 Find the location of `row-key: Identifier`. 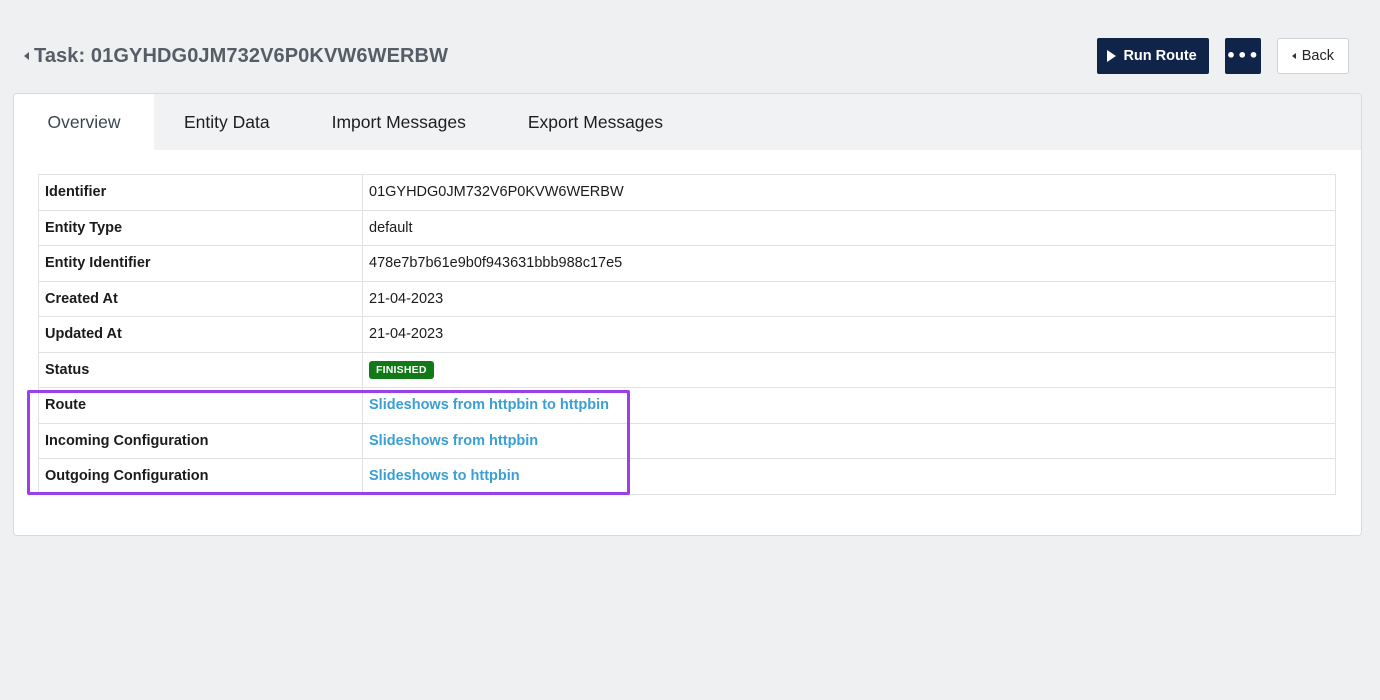

row-key: Identifier is located at coordinates (200, 192).